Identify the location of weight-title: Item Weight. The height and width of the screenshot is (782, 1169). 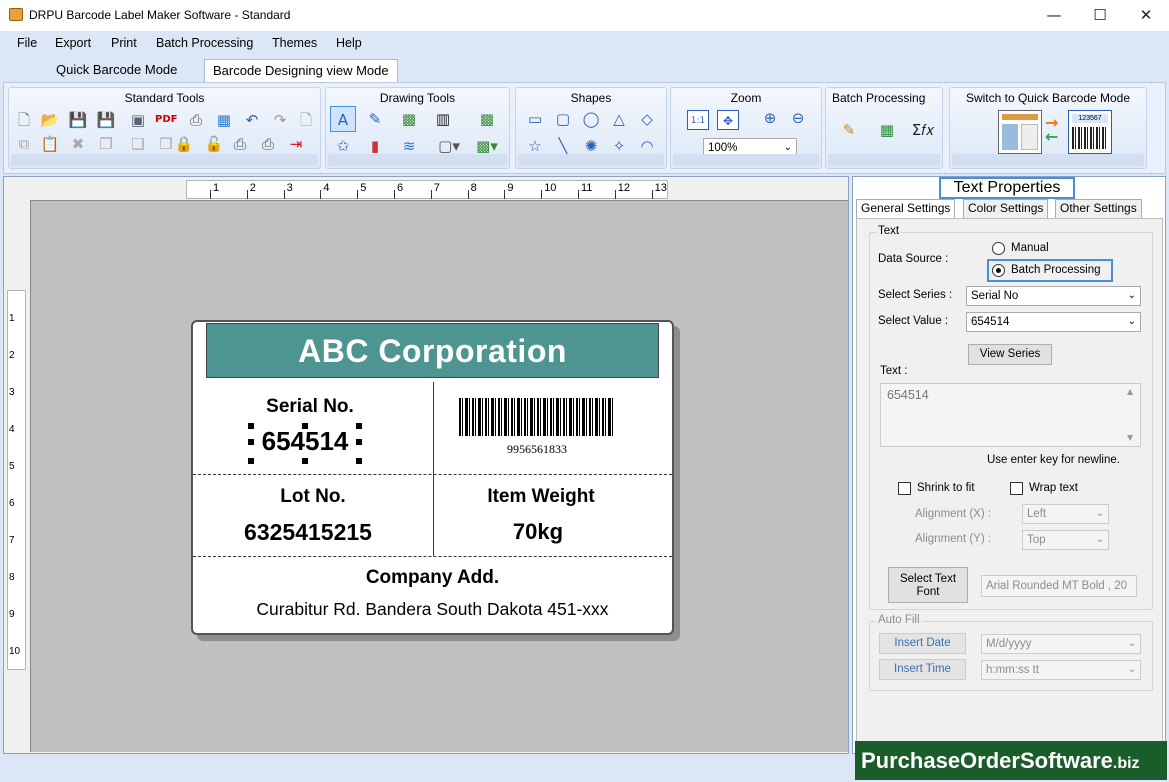
(541, 497).